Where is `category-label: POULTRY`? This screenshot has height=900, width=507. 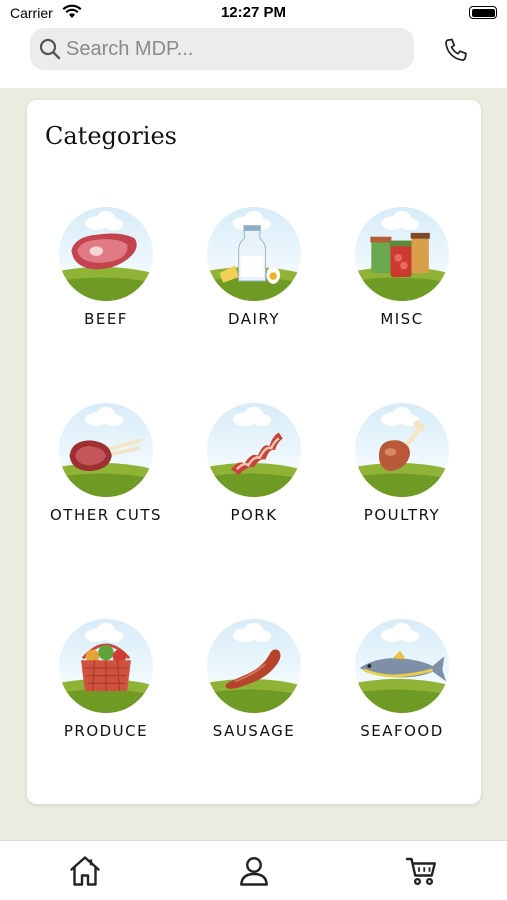 category-label: POULTRY is located at coordinates (402, 515).